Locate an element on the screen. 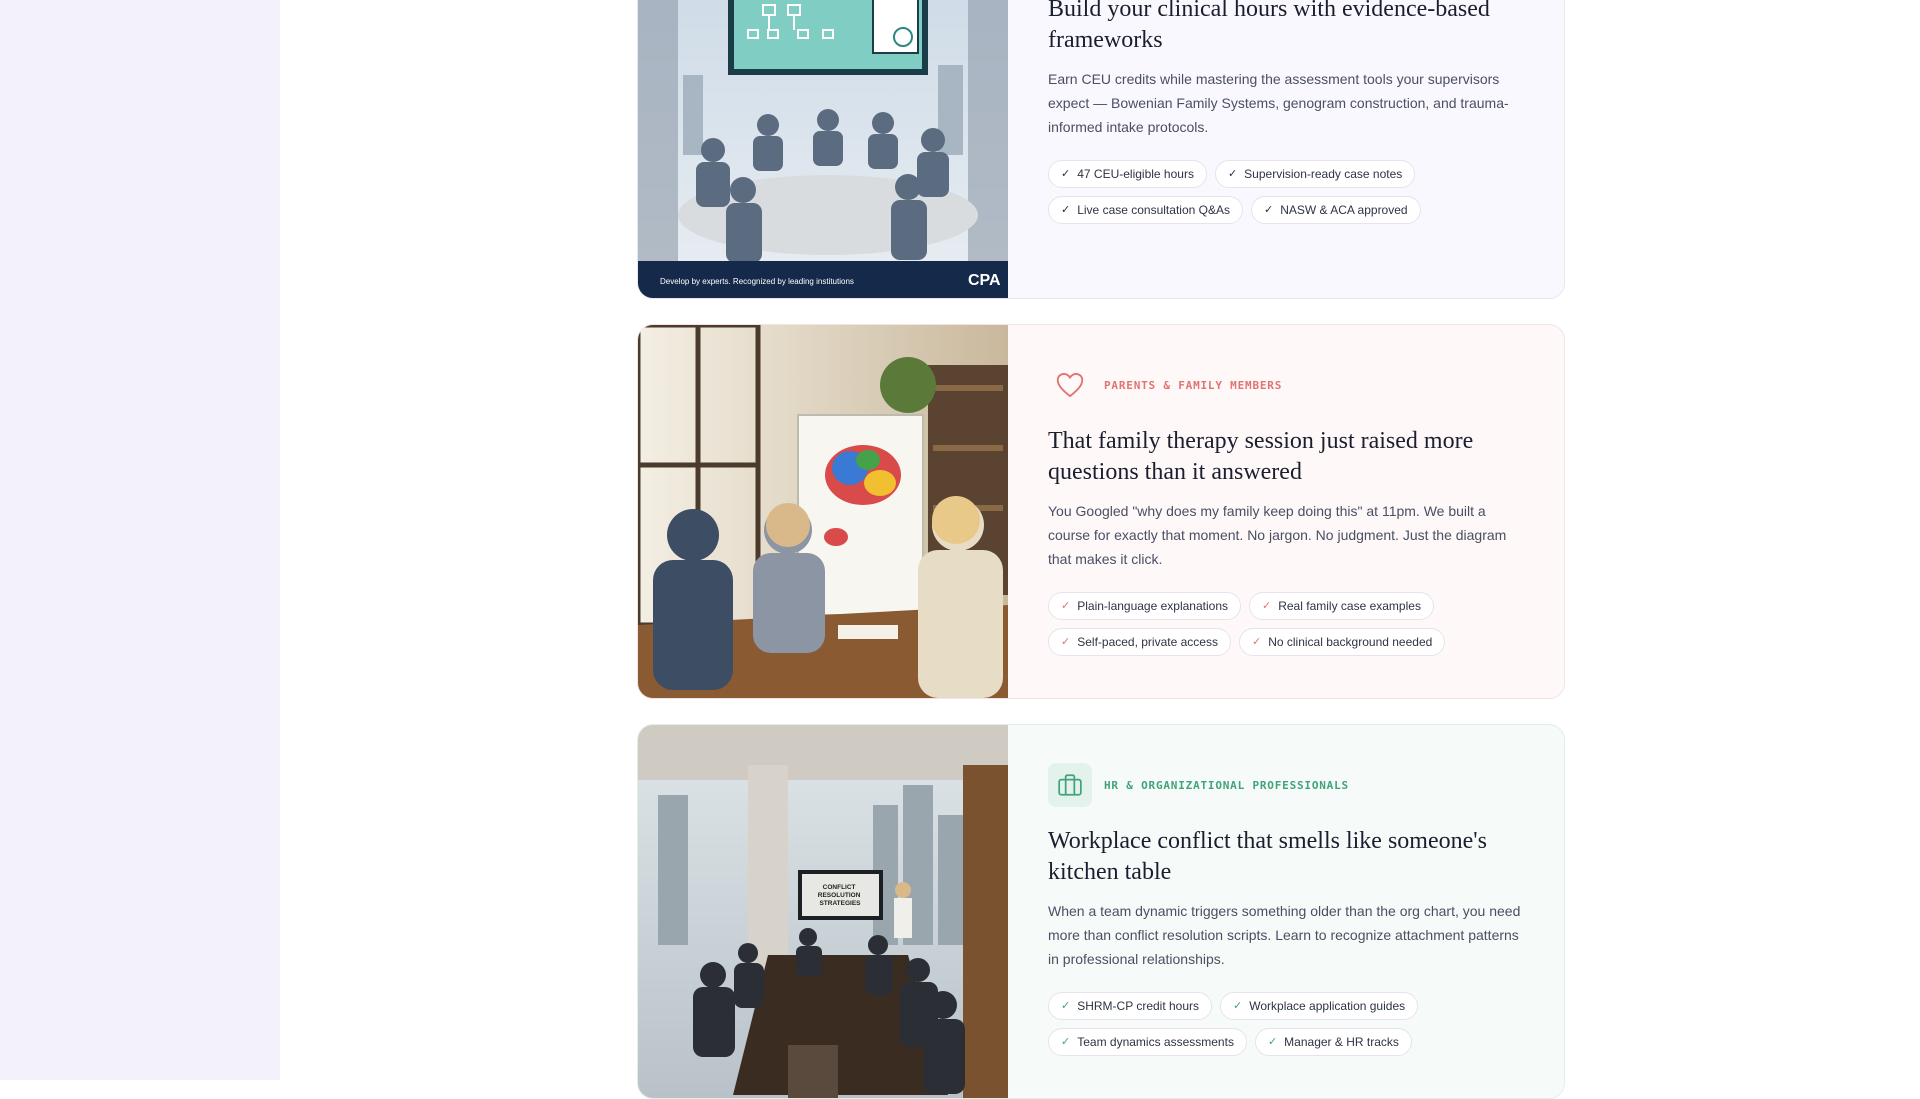 This screenshot has width=1920, height=1099. feature-chip: ✓ Real family case examples is located at coordinates (1341, 606).